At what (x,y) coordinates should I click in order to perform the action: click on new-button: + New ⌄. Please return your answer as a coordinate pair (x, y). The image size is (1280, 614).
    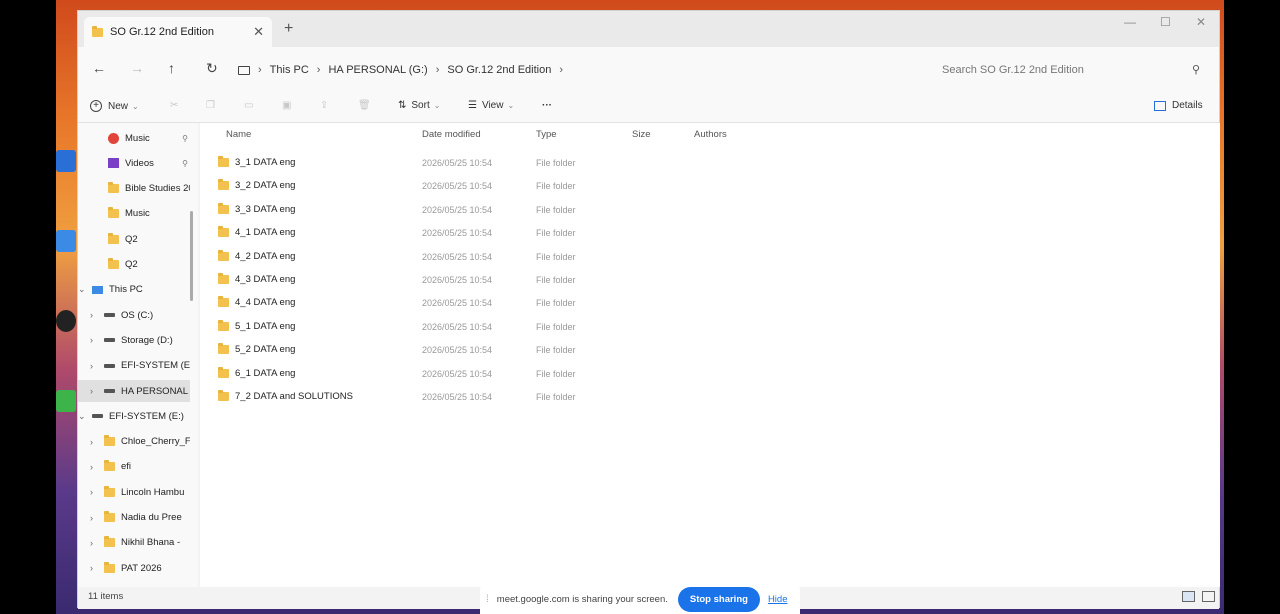
    Looking at the image, I should click on (114, 106).